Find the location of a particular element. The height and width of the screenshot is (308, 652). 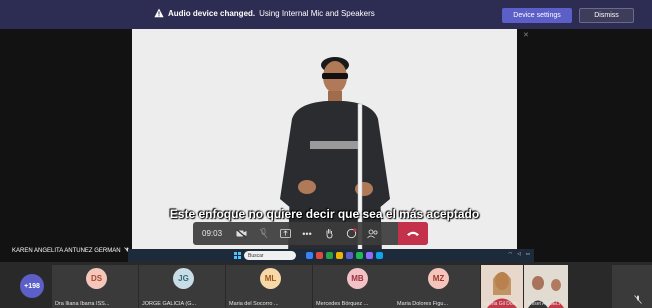

presenter-name-label: KAREN ANGELITA ANTUNEZ GERMAN is located at coordinates (71, 250).